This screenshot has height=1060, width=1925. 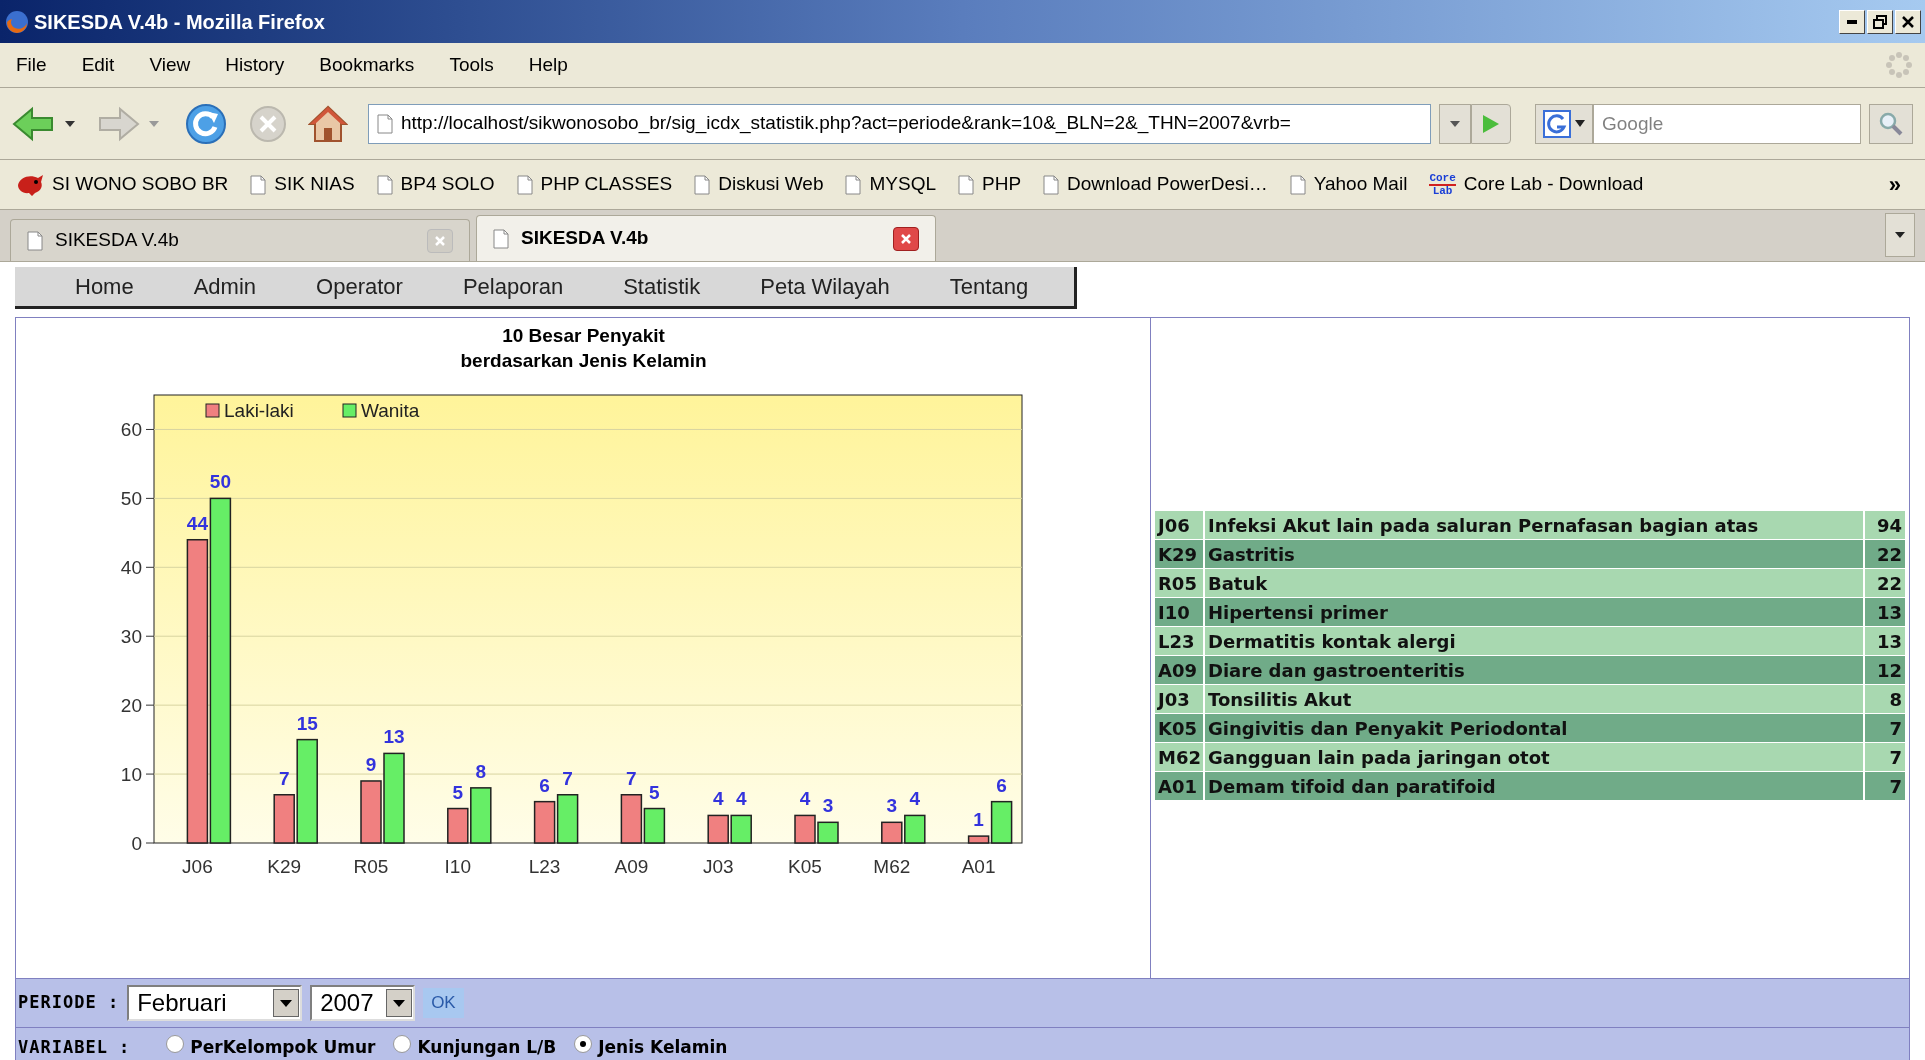 What do you see at coordinates (307, 723) in the screenshot?
I see `data-label: 15` at bounding box center [307, 723].